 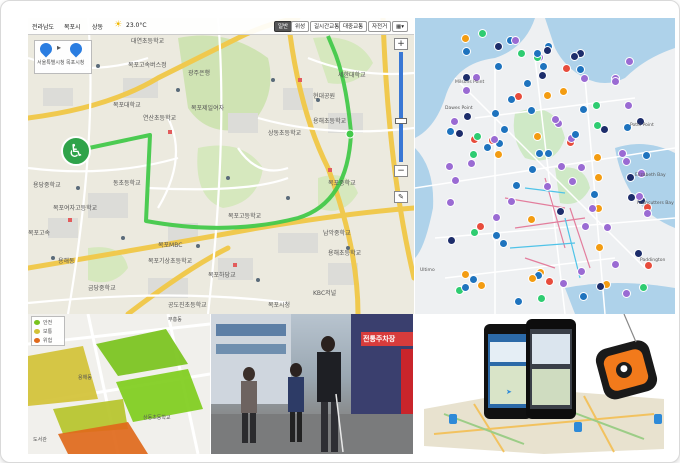 What do you see at coordinates (72, 26) in the screenshot?
I see `district-select: 목포시` at bounding box center [72, 26].